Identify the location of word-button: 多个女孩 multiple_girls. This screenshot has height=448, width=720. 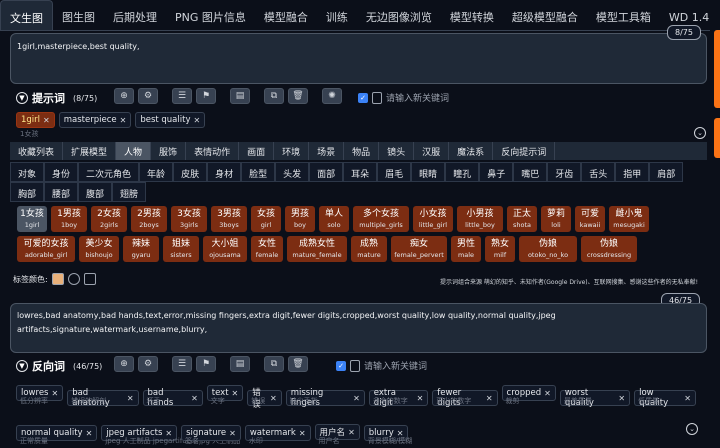
(381, 219).